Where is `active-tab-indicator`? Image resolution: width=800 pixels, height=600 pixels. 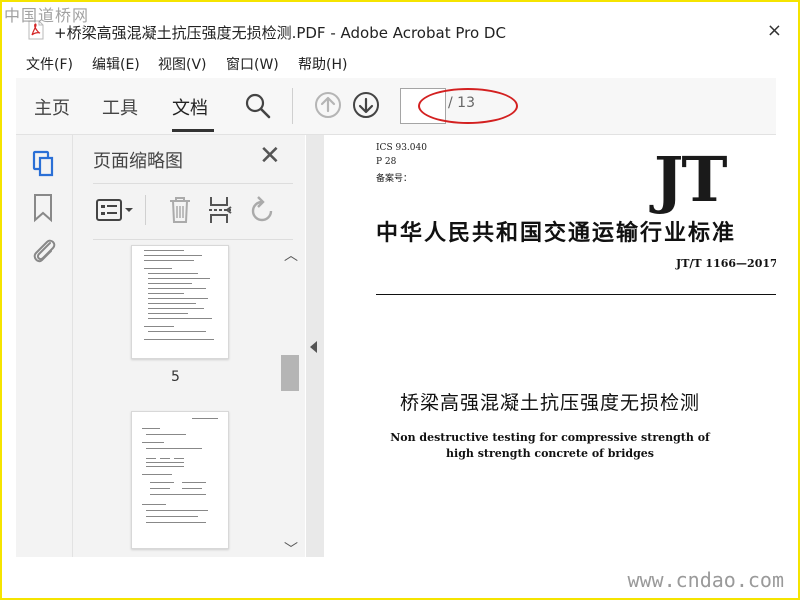 active-tab-indicator is located at coordinates (193, 130).